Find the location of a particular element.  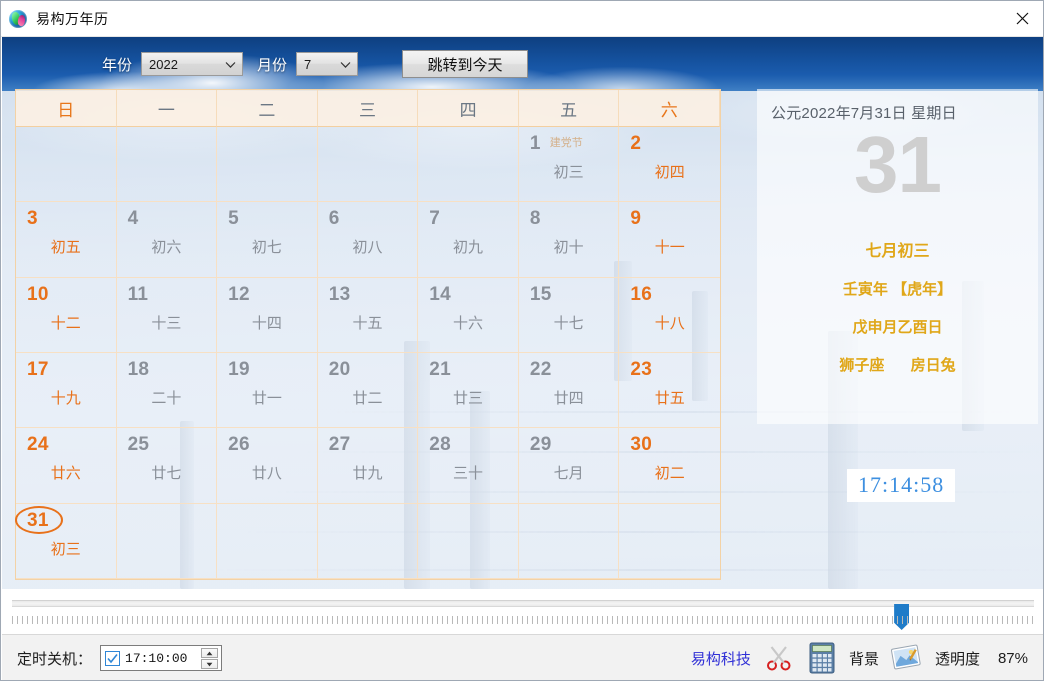

lunar-day-label: 初九 is located at coordinates (468, 247).